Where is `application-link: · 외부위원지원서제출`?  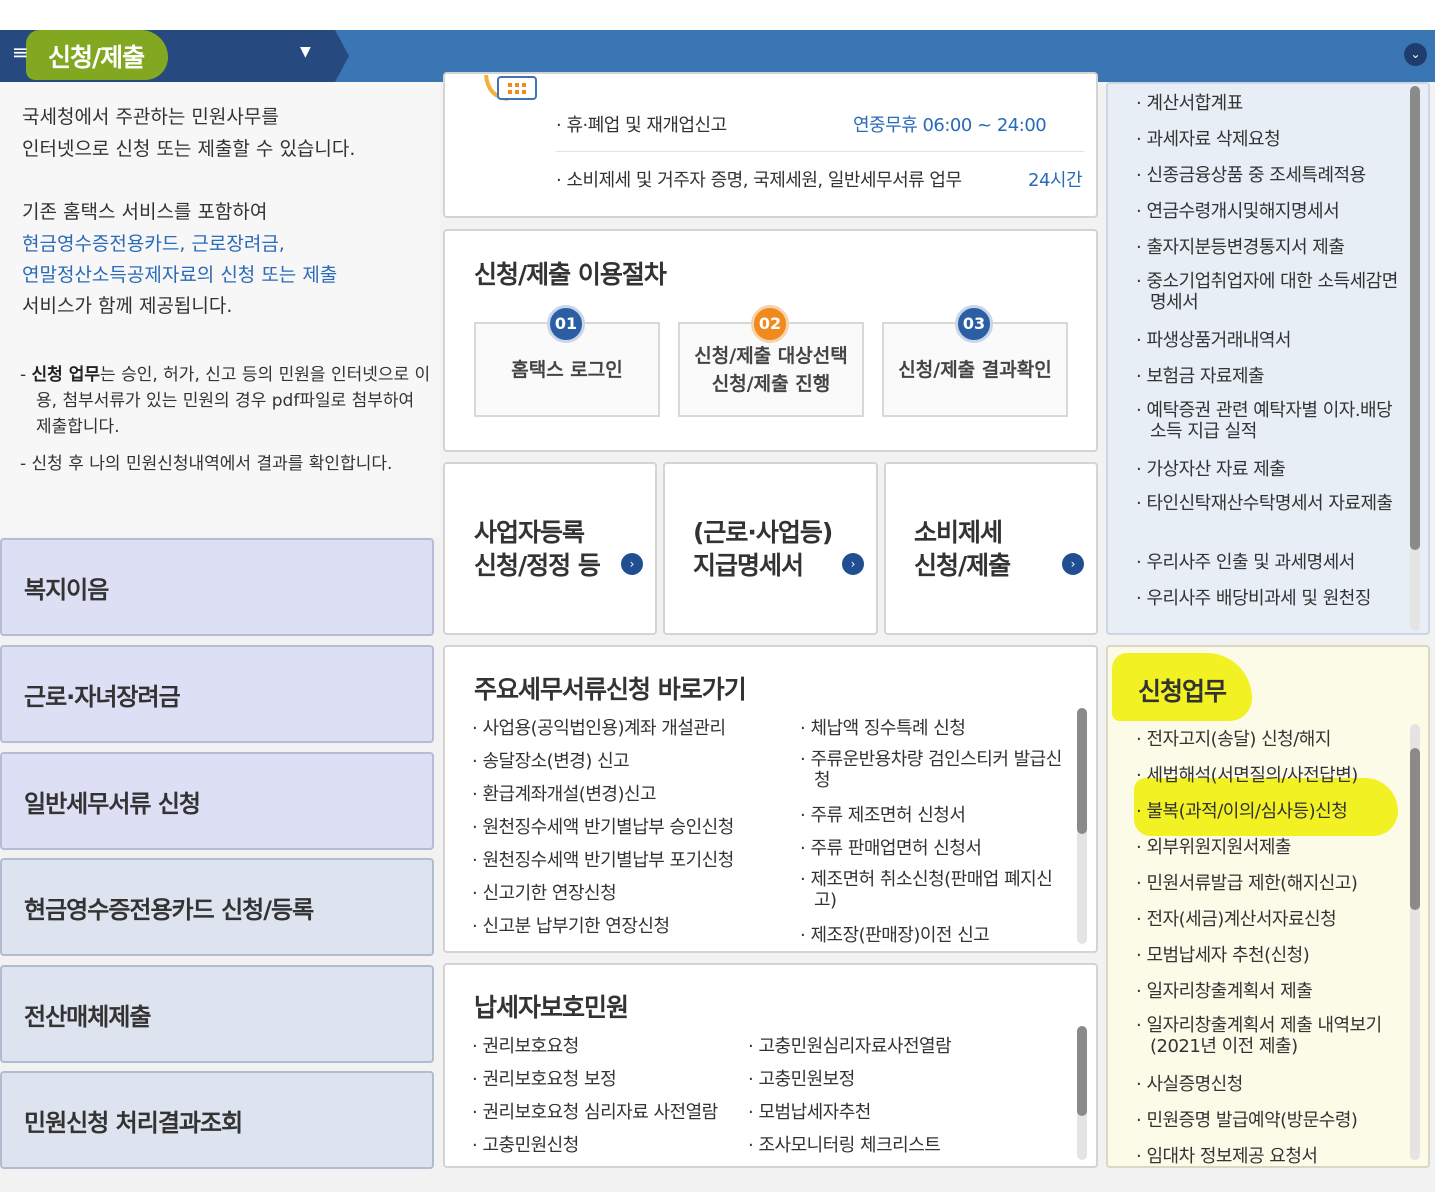
application-link: · 외부위원지원서제출 is located at coordinates (1213, 846).